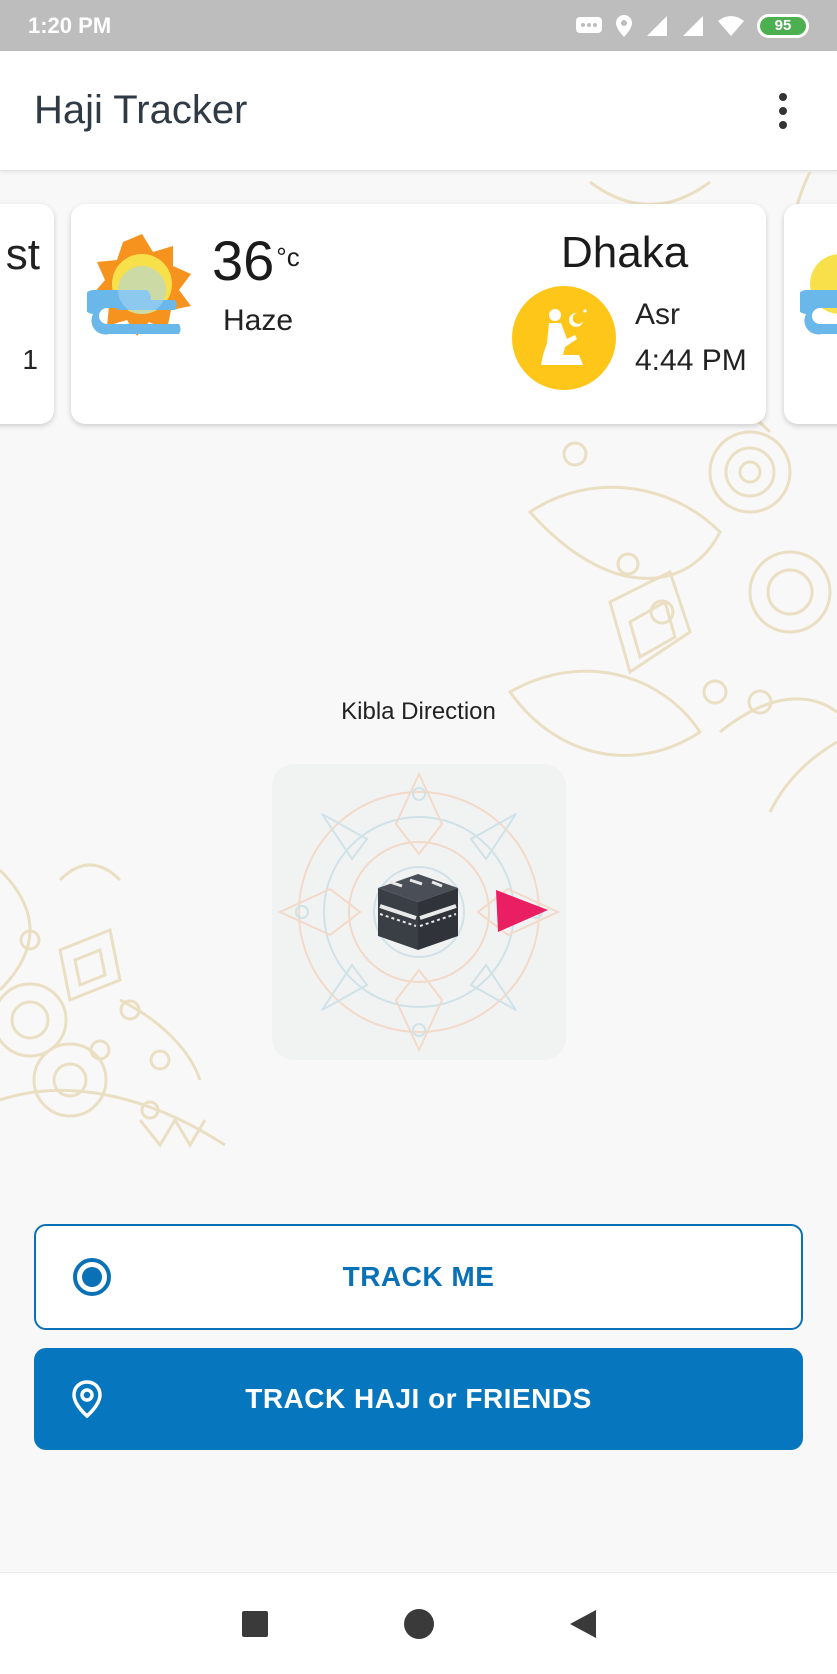  Describe the element at coordinates (691, 360) in the screenshot. I see `prayer-time: 4:44 PM` at that location.